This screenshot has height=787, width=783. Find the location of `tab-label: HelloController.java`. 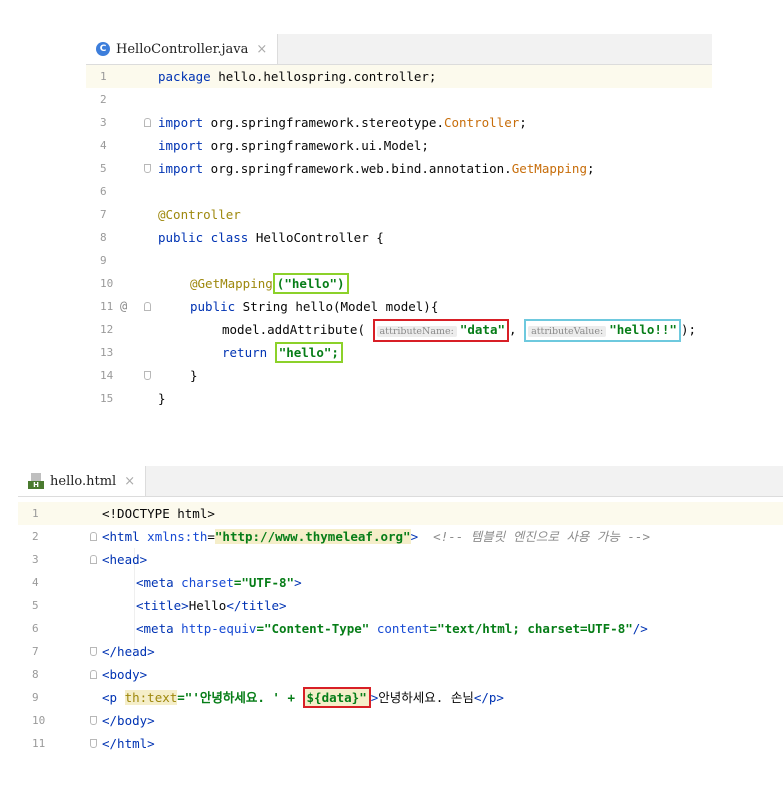

tab-label: HelloController.java is located at coordinates (182, 49).